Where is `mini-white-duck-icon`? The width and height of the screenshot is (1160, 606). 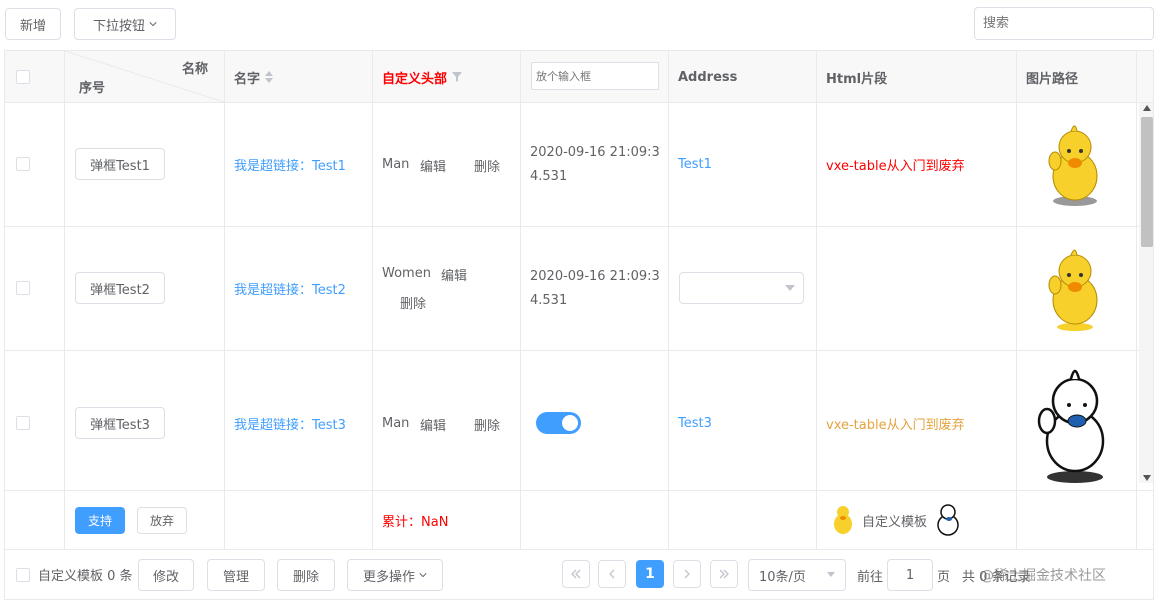 mini-white-duck-icon is located at coordinates (948, 520).